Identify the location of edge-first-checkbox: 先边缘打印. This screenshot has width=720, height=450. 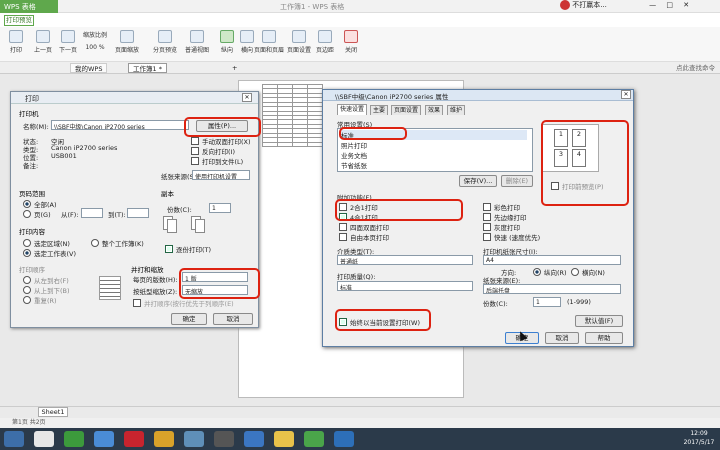
(505, 217).